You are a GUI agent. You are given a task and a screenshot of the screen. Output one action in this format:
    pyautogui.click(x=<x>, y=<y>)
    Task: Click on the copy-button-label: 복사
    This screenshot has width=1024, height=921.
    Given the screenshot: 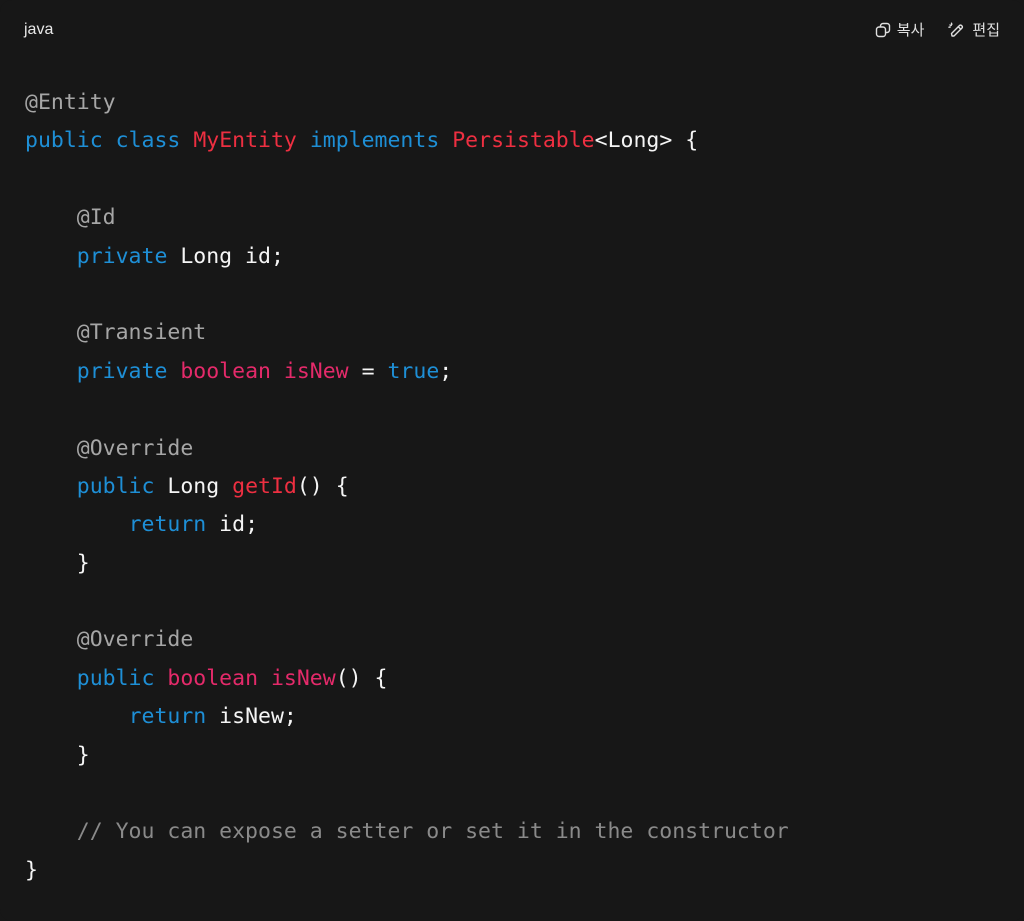 What is the action you would take?
    pyautogui.click(x=910, y=30)
    